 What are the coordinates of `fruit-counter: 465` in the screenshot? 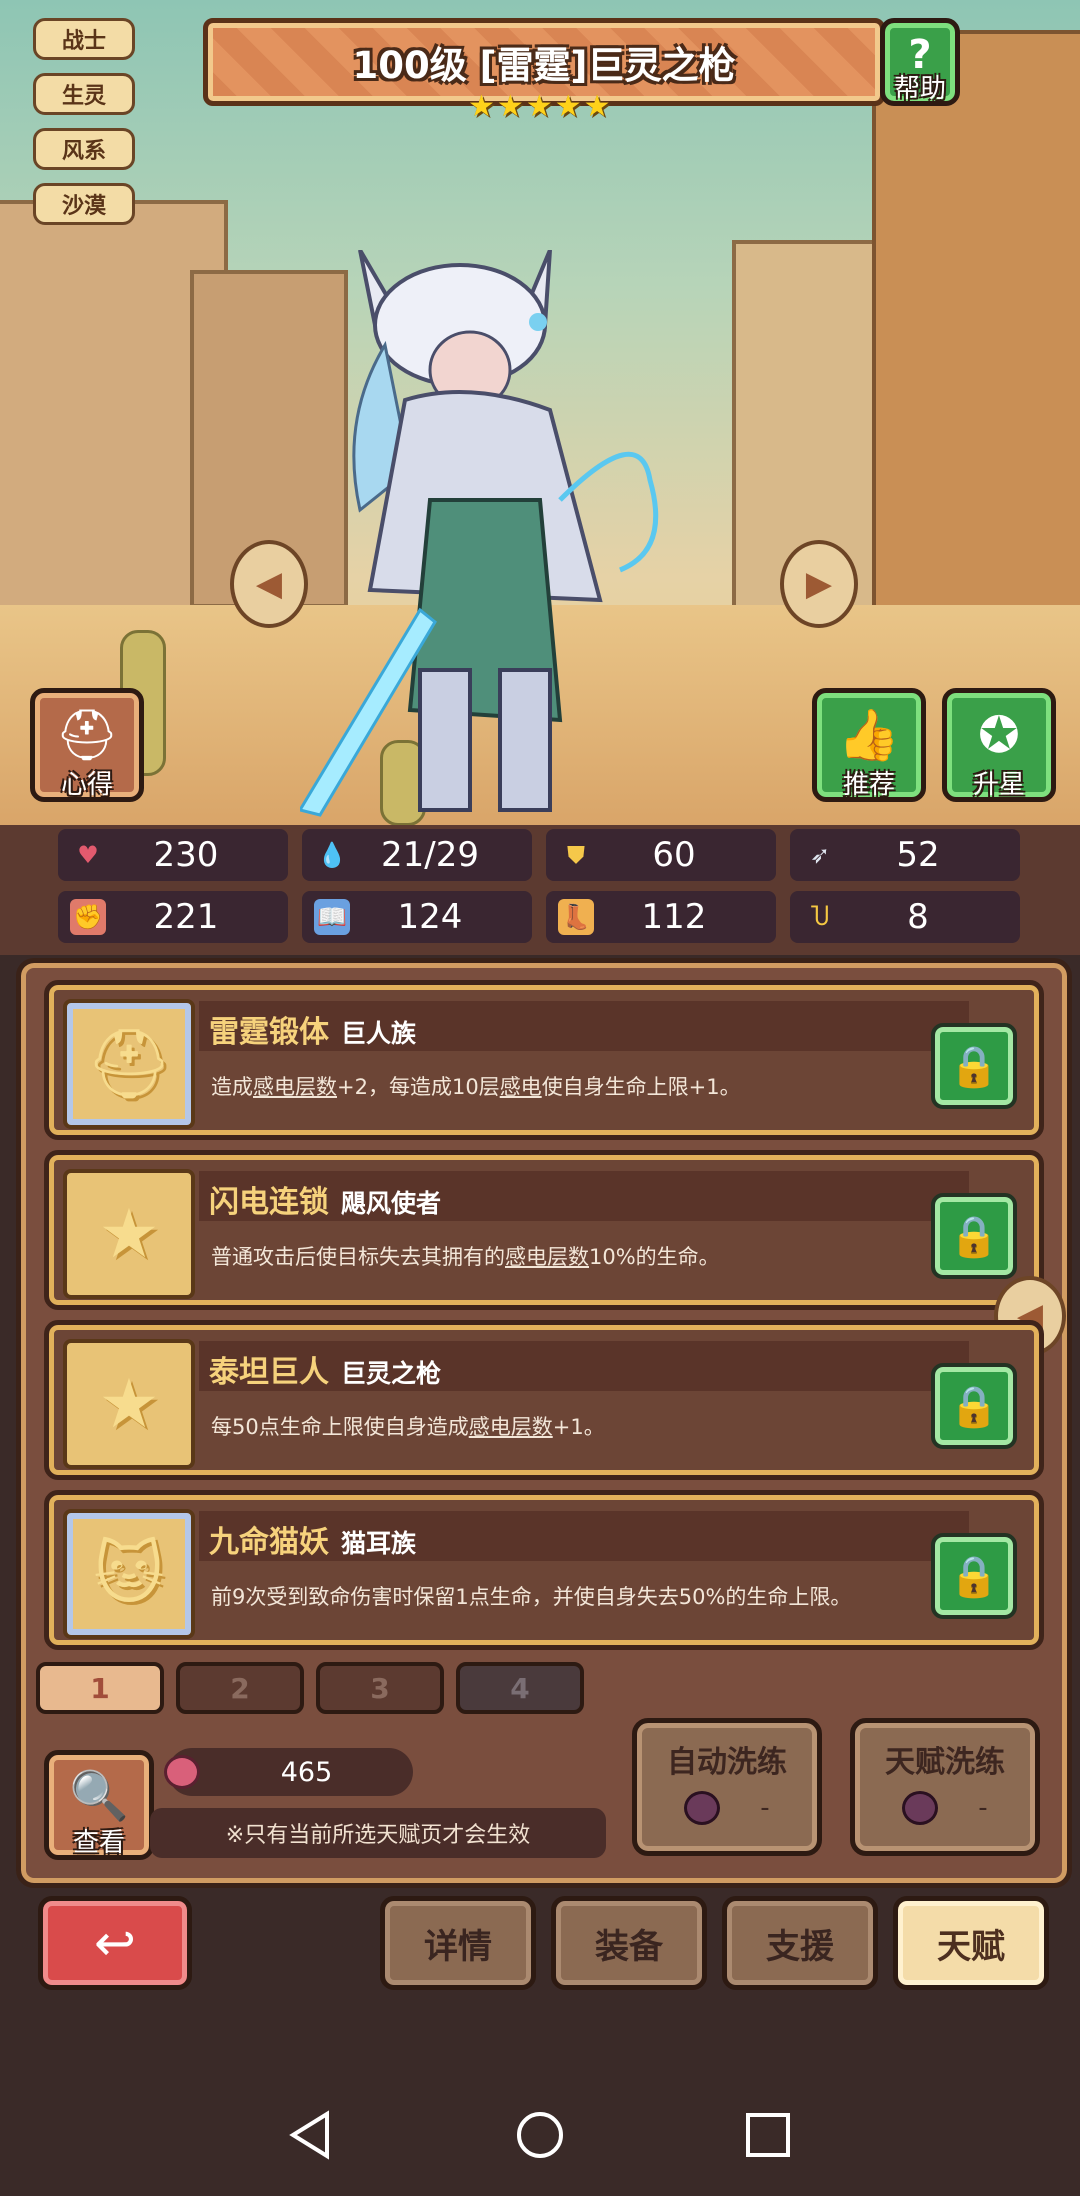 It's located at (288, 1772).